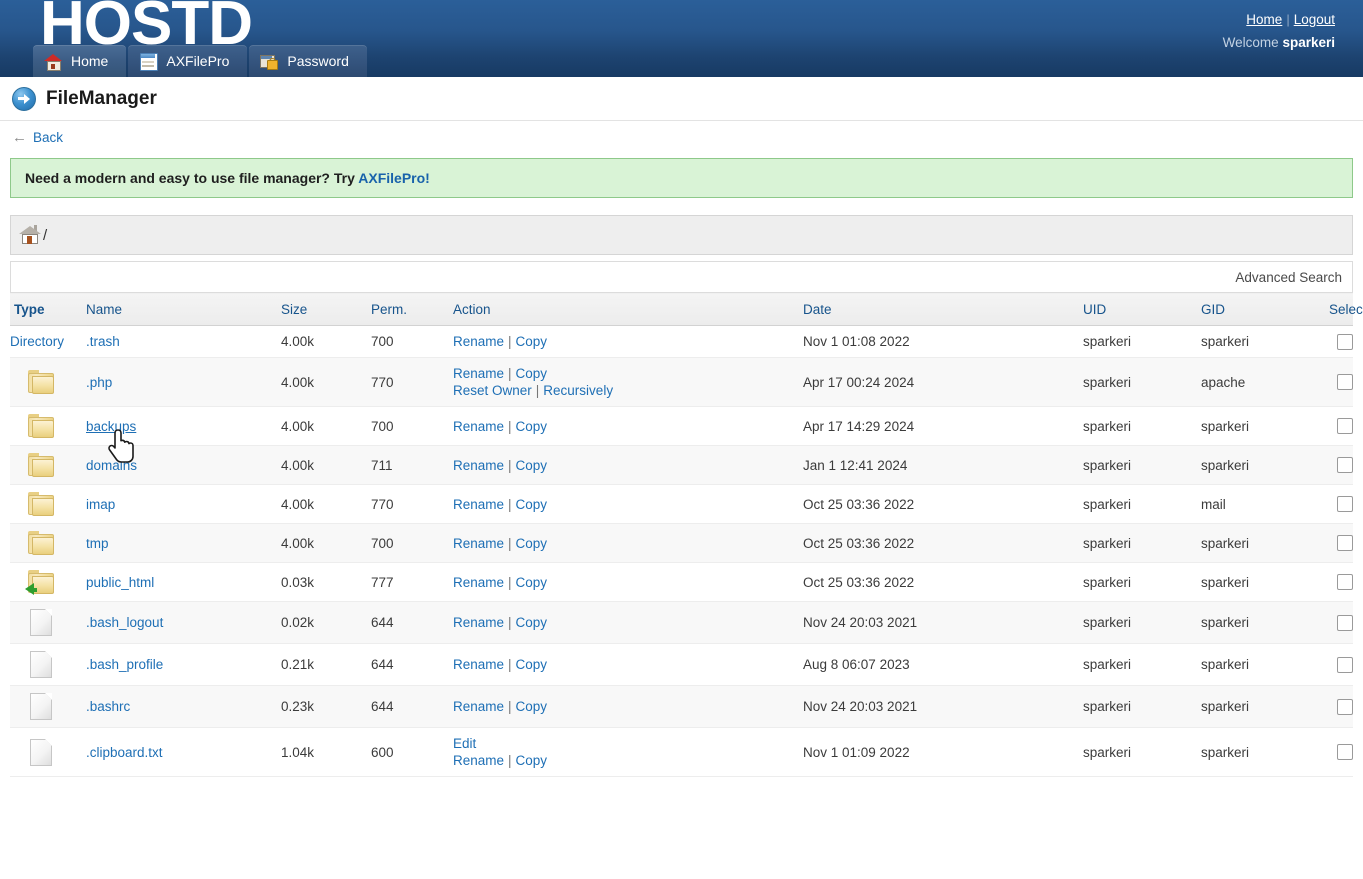 The image size is (1363, 879). What do you see at coordinates (269, 61) in the screenshot?
I see `password-icon` at bounding box center [269, 61].